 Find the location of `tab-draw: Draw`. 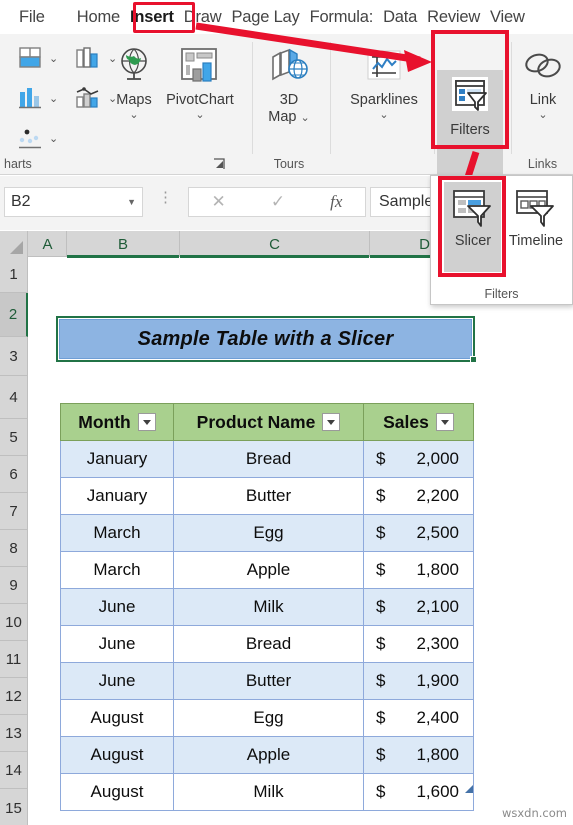

tab-draw: Draw is located at coordinates (203, 17).